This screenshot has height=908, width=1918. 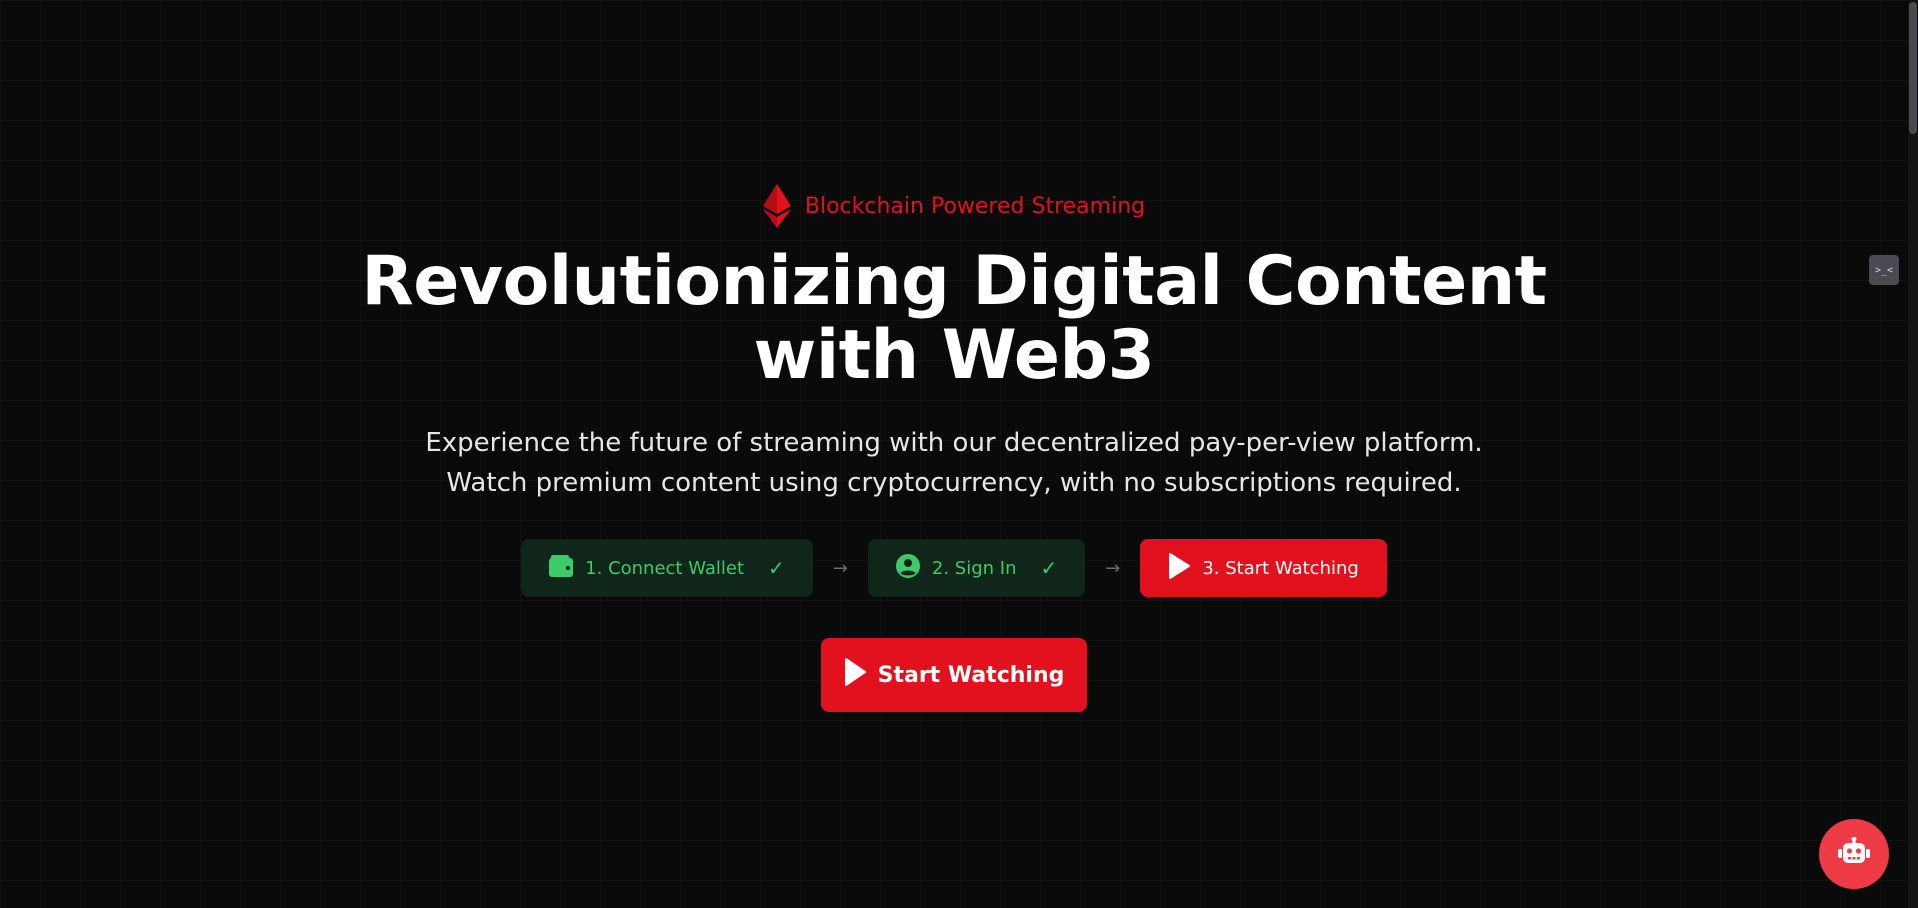 I want to click on step-sign-in-label: 2. Sign In, so click(x=974, y=568).